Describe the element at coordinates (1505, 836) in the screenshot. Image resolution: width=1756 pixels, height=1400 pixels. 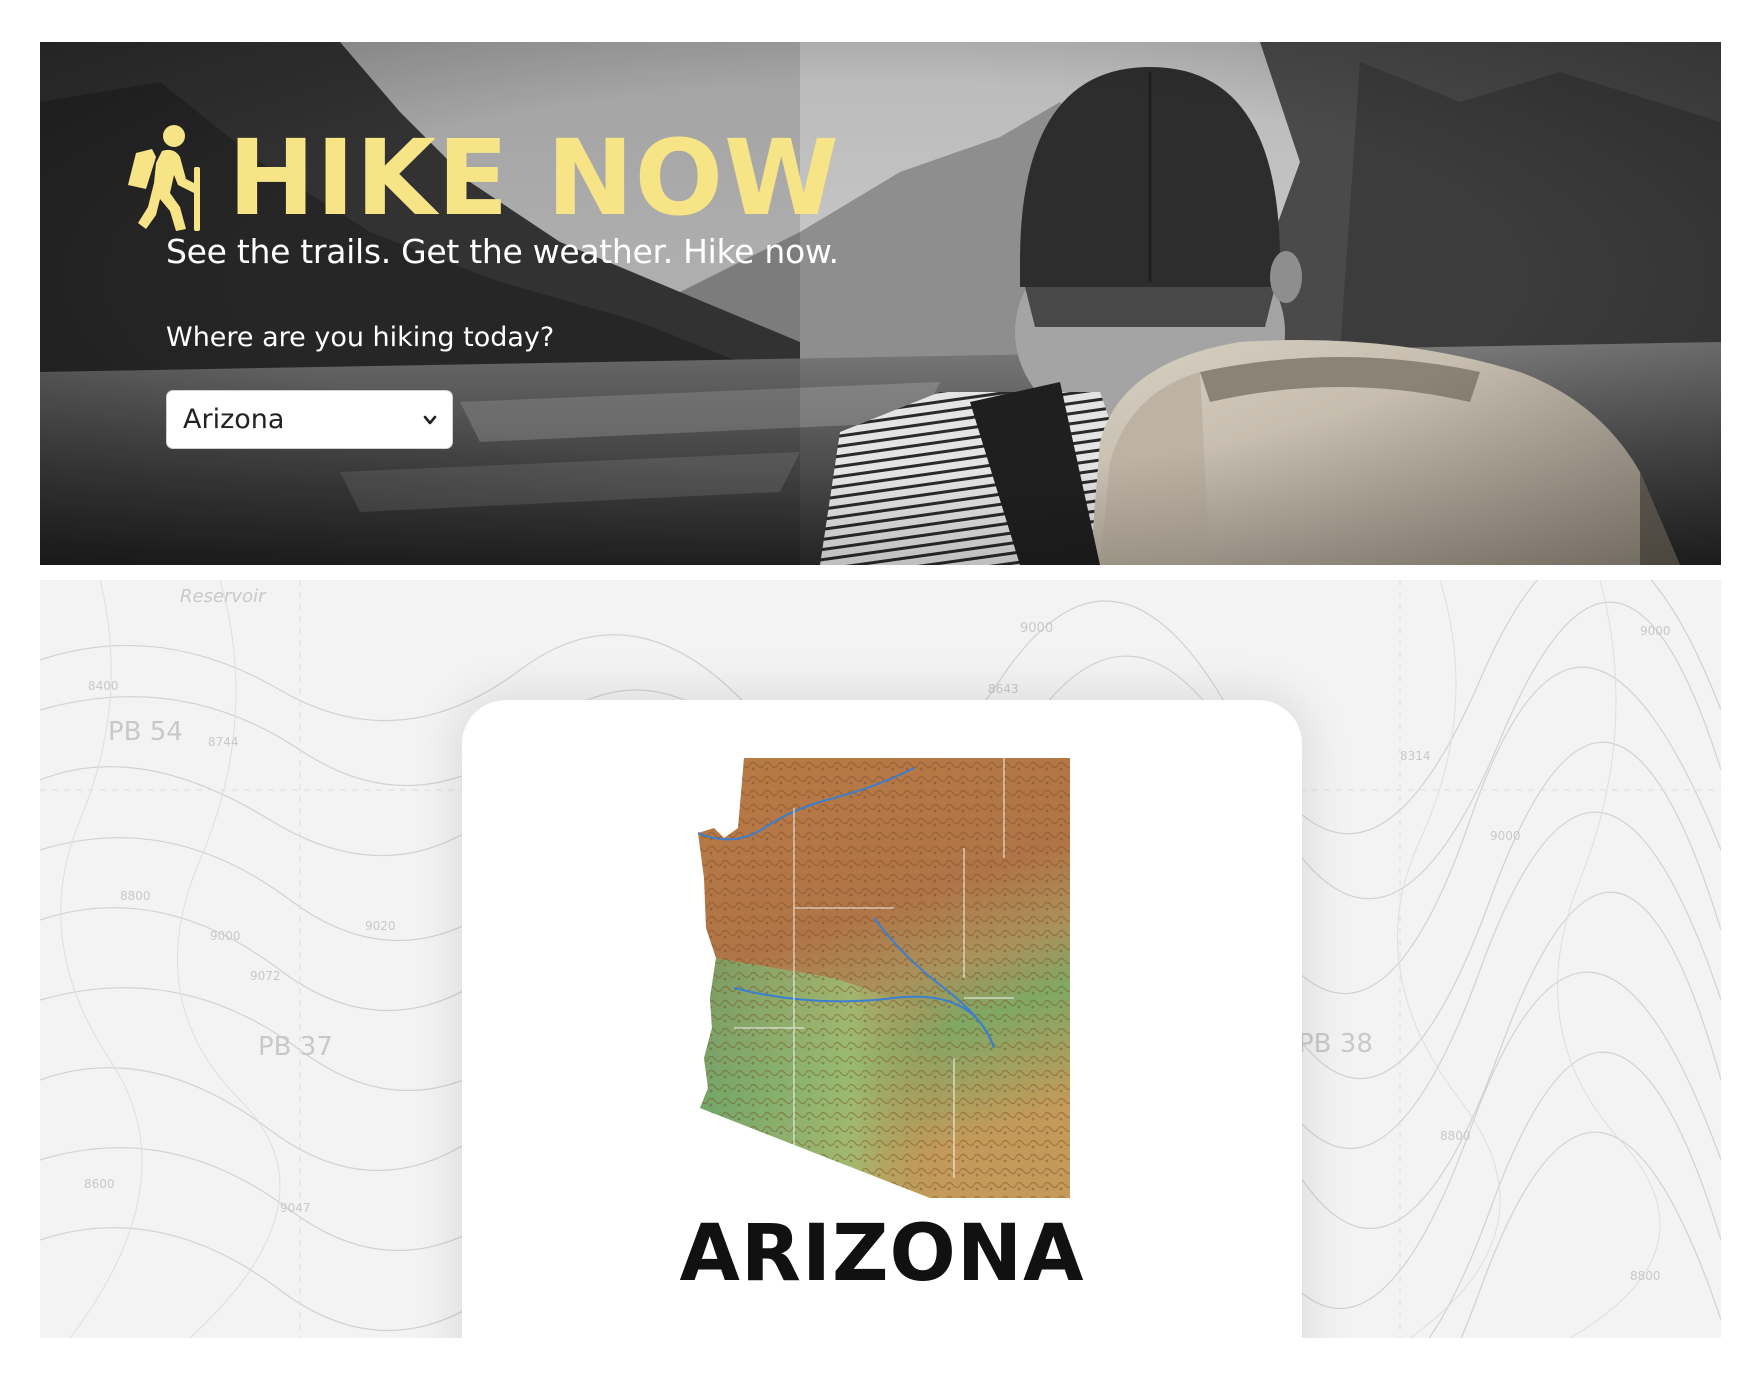
I see `topo-label-9000-right: 9000` at that location.